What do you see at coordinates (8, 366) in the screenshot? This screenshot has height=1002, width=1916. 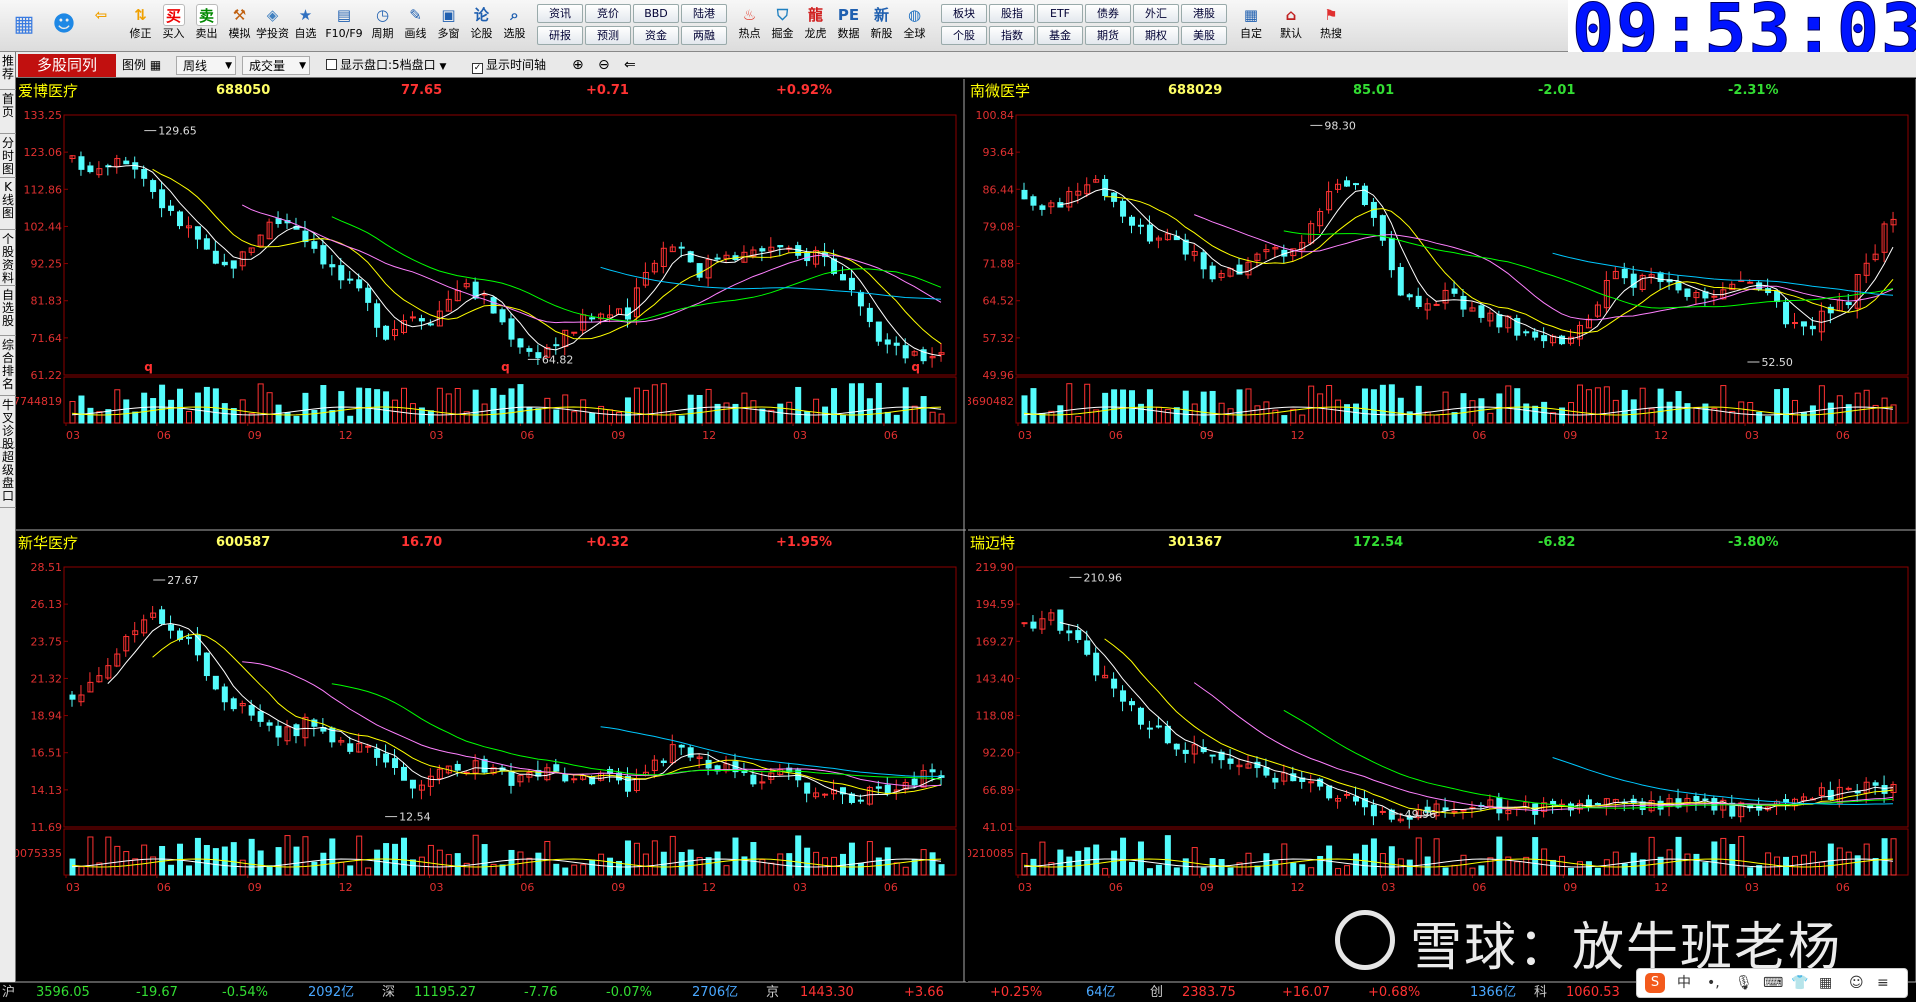 I see `left-nav-item: 综合排名` at bounding box center [8, 366].